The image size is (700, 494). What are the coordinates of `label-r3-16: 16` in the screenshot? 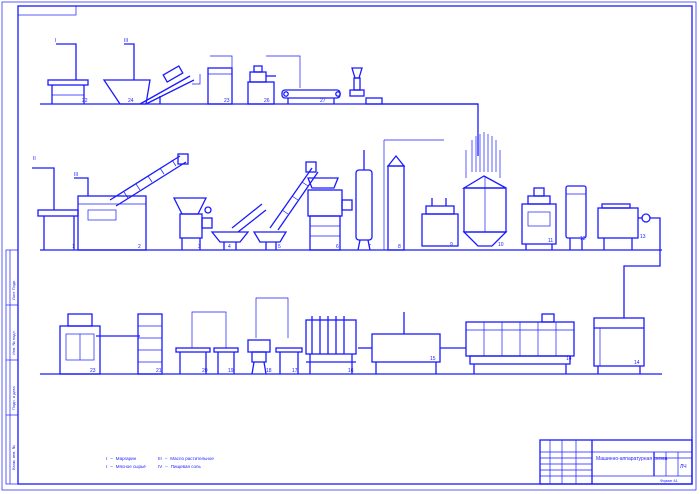 It's located at (351, 371).